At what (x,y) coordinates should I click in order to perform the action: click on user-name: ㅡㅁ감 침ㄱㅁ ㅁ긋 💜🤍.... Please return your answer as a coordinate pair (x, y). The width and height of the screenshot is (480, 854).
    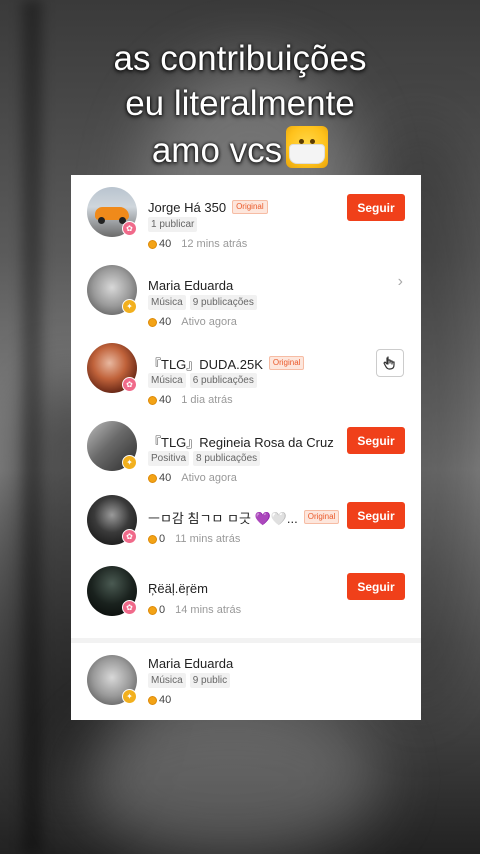
    Looking at the image, I should click on (223, 518).